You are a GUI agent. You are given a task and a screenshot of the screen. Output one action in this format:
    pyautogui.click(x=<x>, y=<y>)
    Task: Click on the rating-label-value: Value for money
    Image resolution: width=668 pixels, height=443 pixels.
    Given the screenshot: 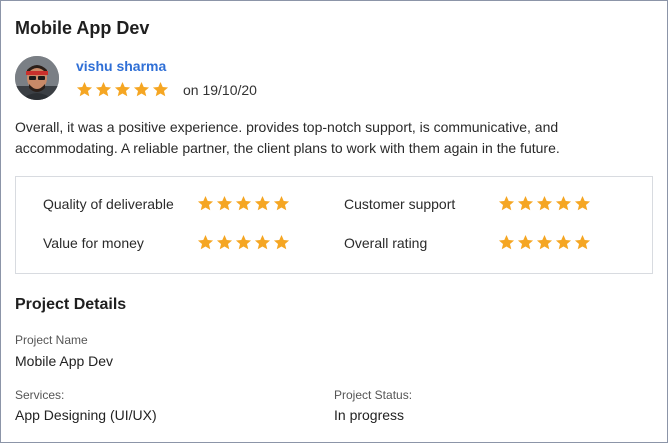 What is the action you would take?
    pyautogui.click(x=93, y=243)
    